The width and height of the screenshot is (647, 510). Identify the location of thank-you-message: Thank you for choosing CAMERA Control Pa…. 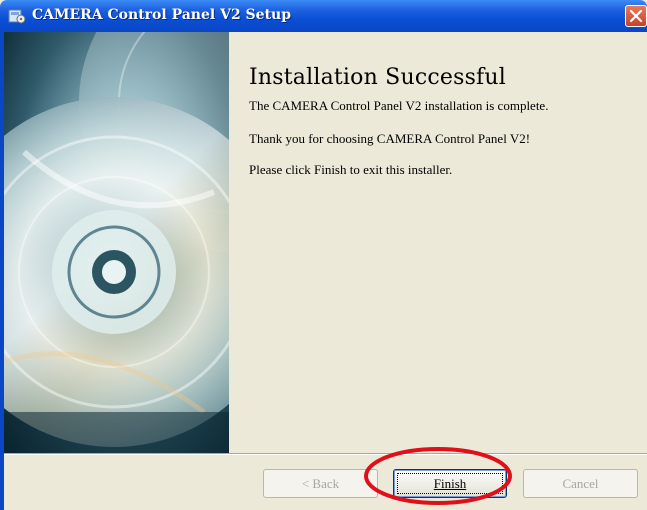
(390, 138).